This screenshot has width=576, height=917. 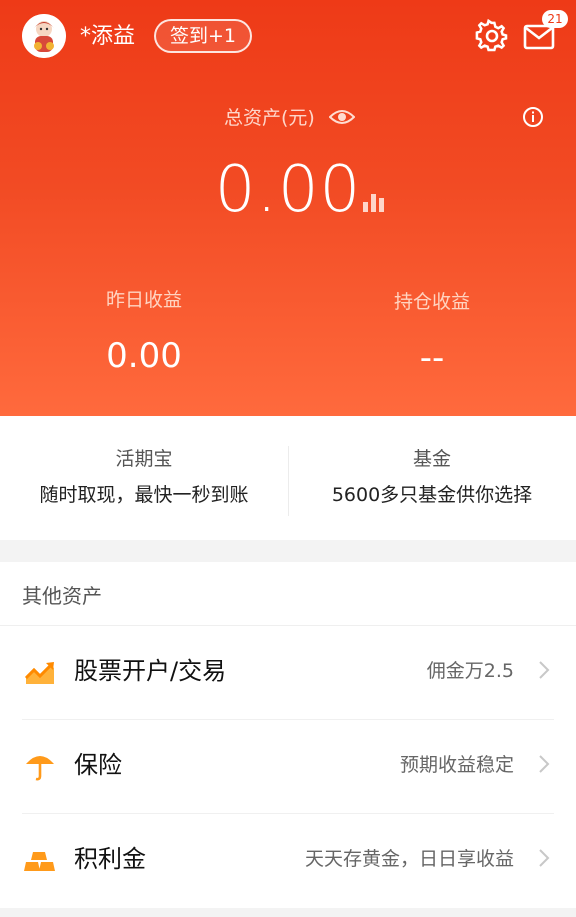 I want to click on holding-earnings-label: 持仓收益, so click(x=431, y=302).